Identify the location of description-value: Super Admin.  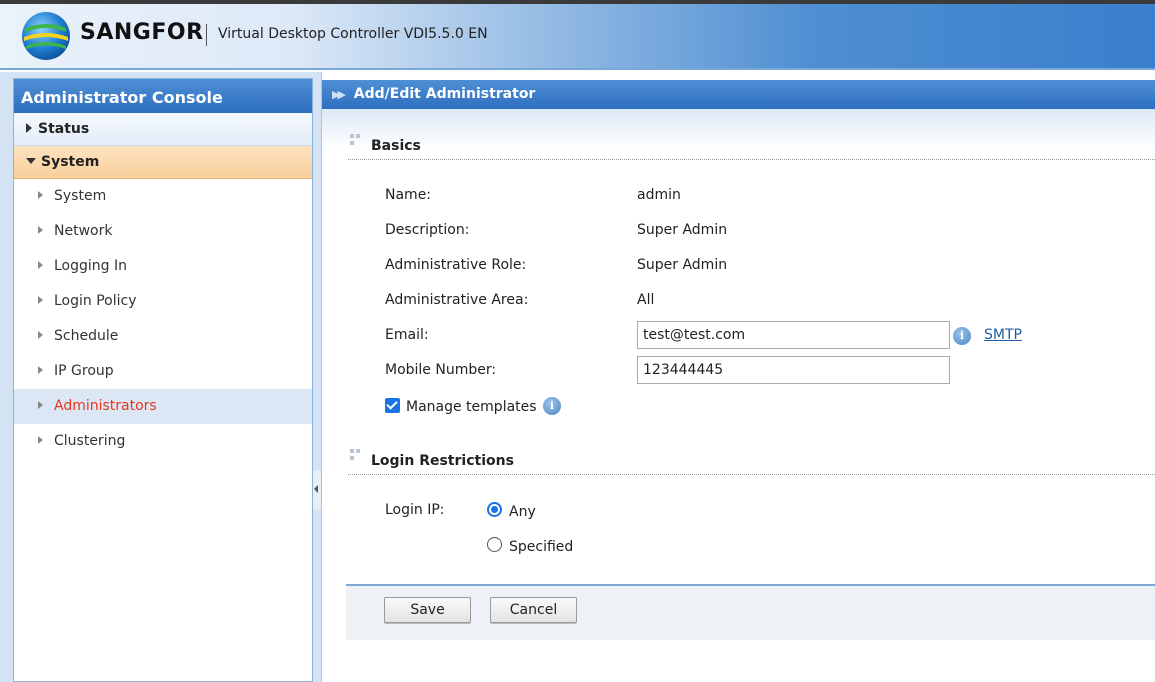
(682, 230).